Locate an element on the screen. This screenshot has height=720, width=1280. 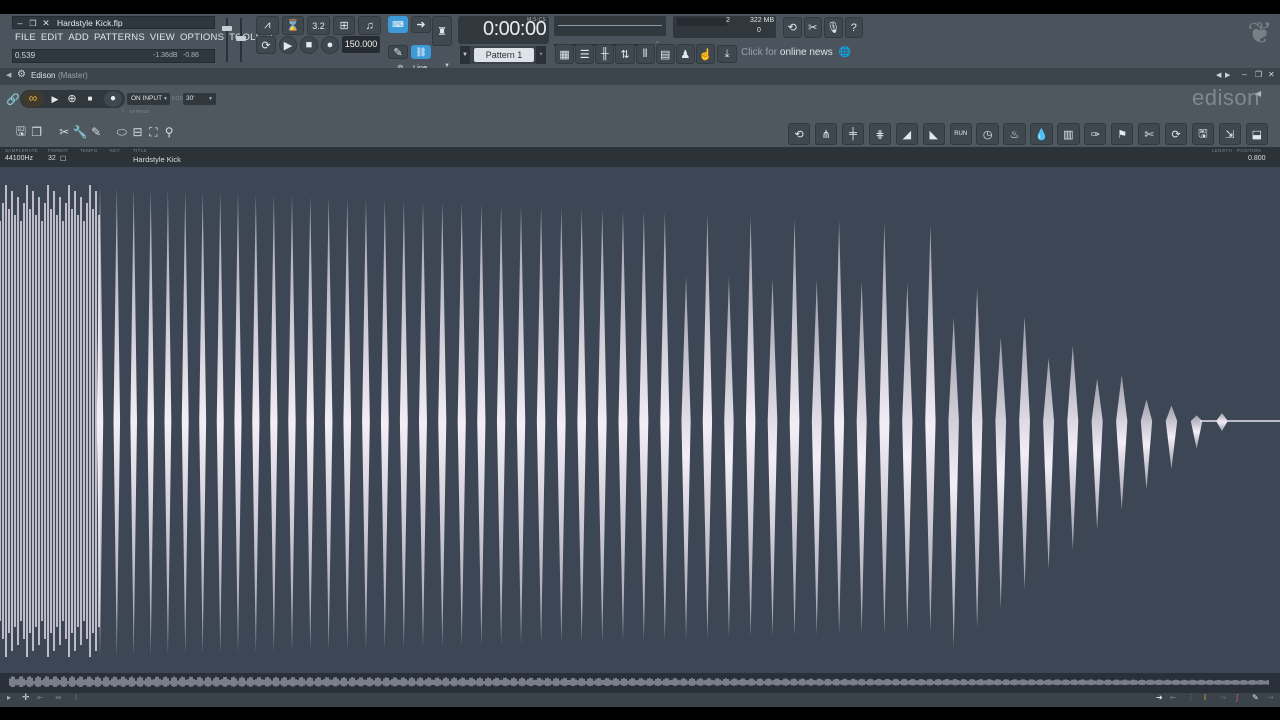
link-icon: ⛓ is located at coordinates (421, 52).